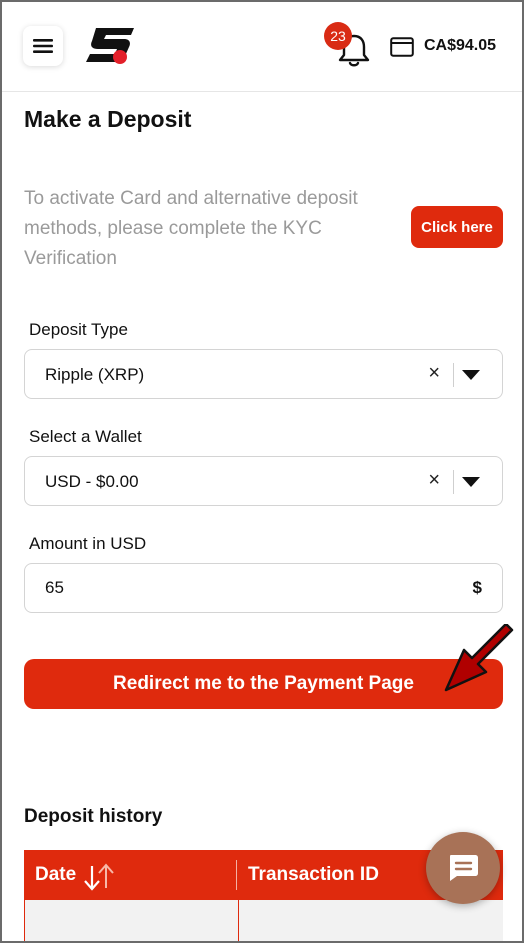 The height and width of the screenshot is (943, 524). I want to click on wallet-clear-icon: ×, so click(434, 480).